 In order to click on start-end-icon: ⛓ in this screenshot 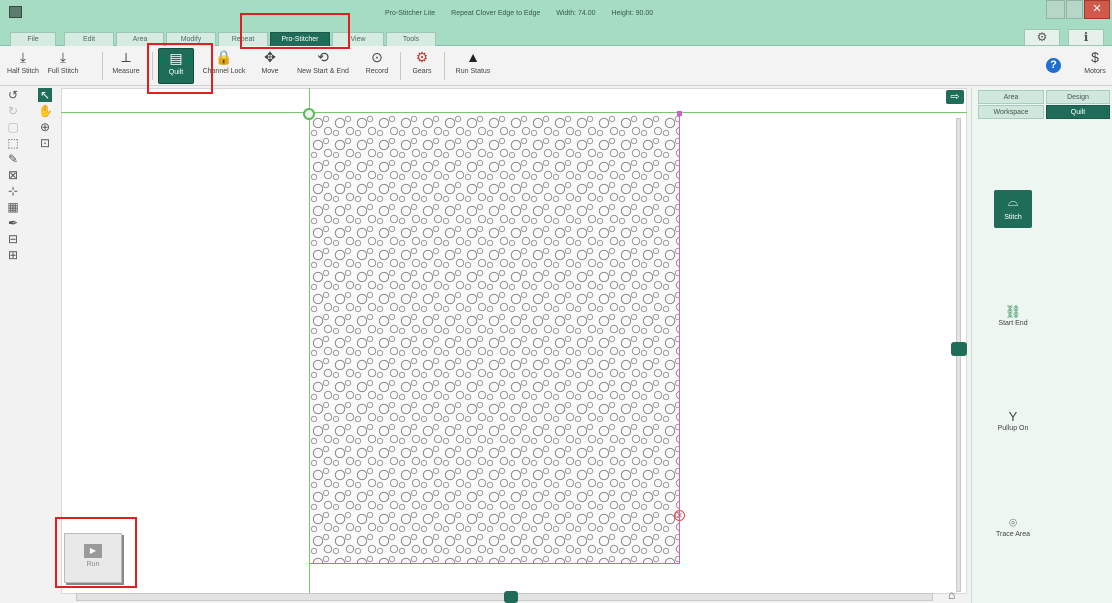, I will do `click(1013, 311)`.